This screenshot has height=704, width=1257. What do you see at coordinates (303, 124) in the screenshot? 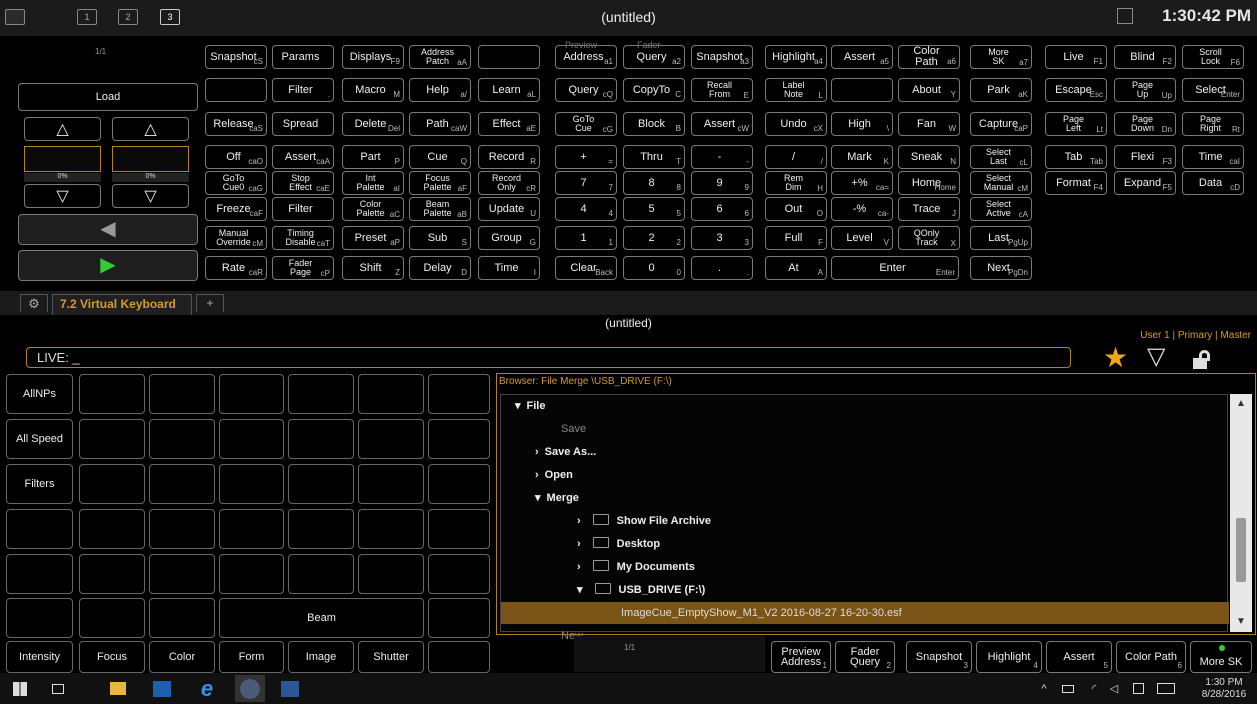
I see `key-spread-c2-2: Spread` at bounding box center [303, 124].